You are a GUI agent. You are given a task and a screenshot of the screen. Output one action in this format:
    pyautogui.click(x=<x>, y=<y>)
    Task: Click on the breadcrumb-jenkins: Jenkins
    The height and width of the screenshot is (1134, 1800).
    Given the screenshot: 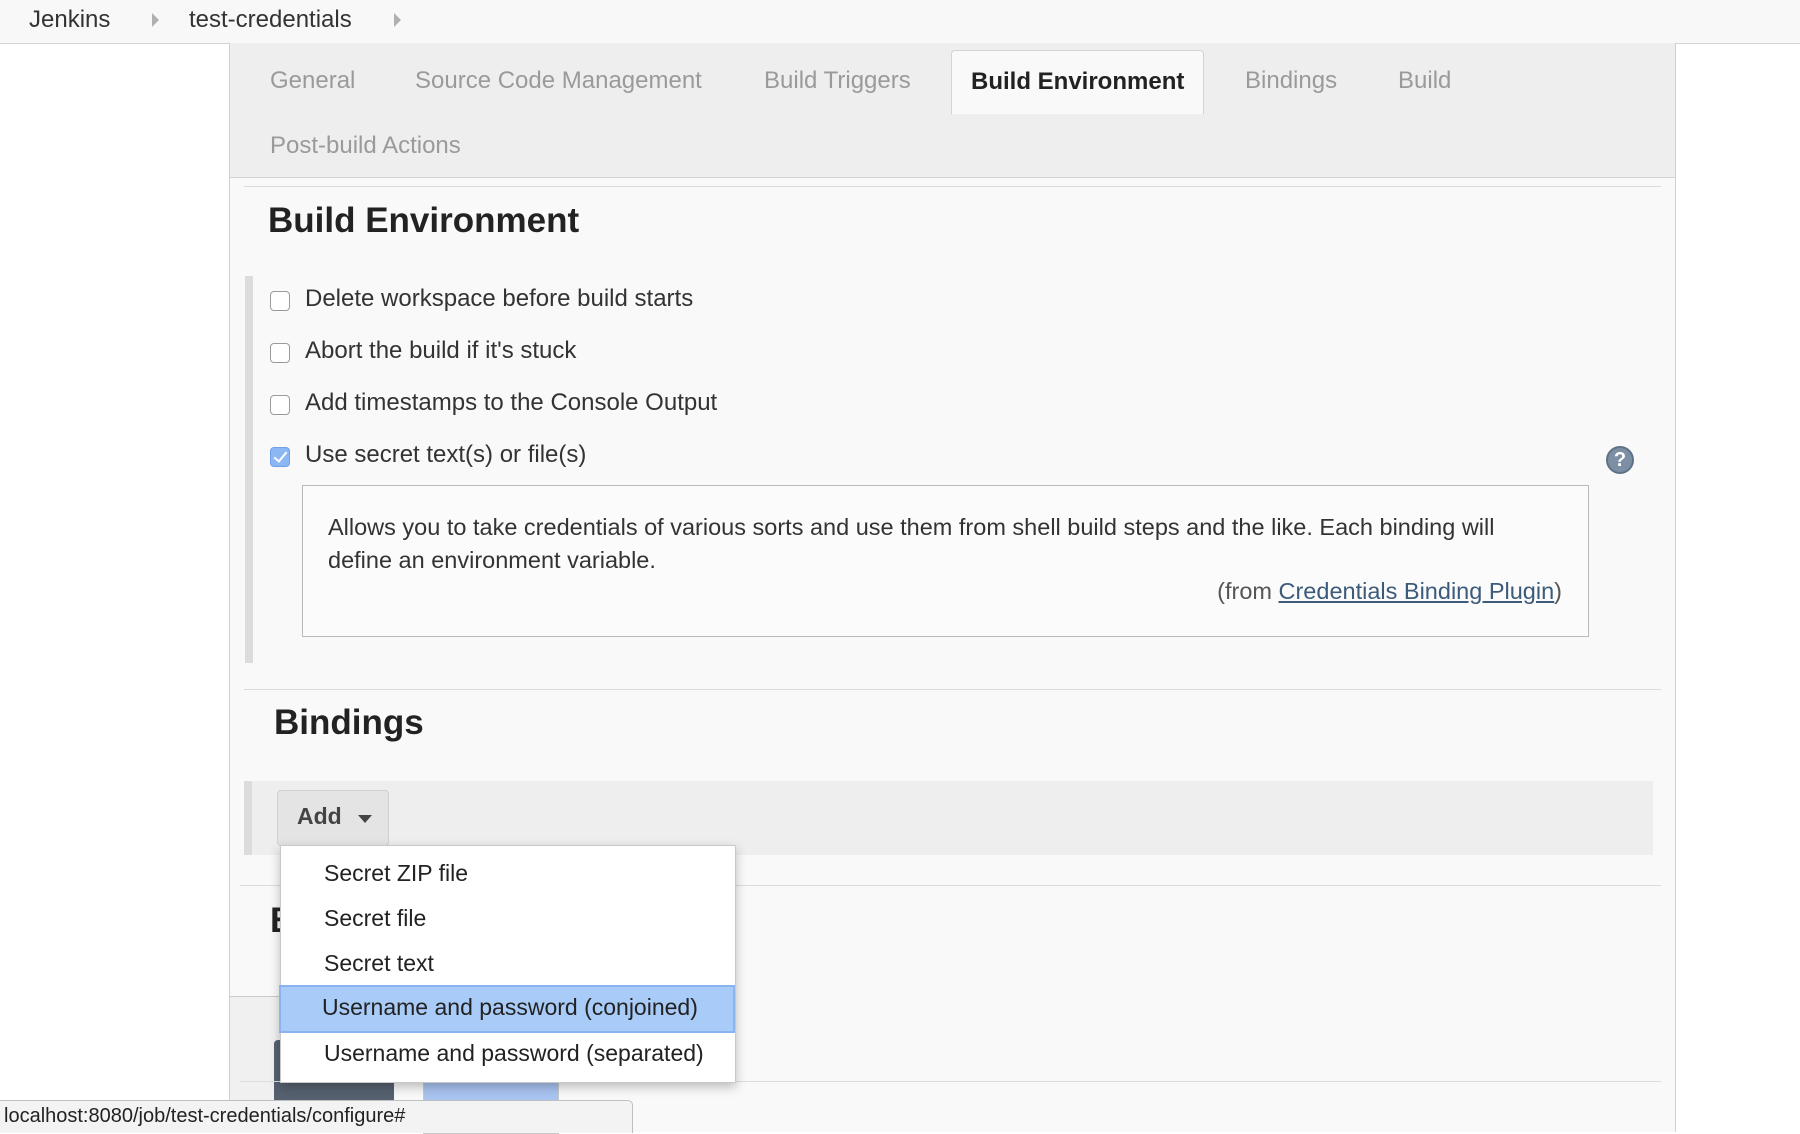 What is the action you would take?
    pyautogui.click(x=69, y=20)
    